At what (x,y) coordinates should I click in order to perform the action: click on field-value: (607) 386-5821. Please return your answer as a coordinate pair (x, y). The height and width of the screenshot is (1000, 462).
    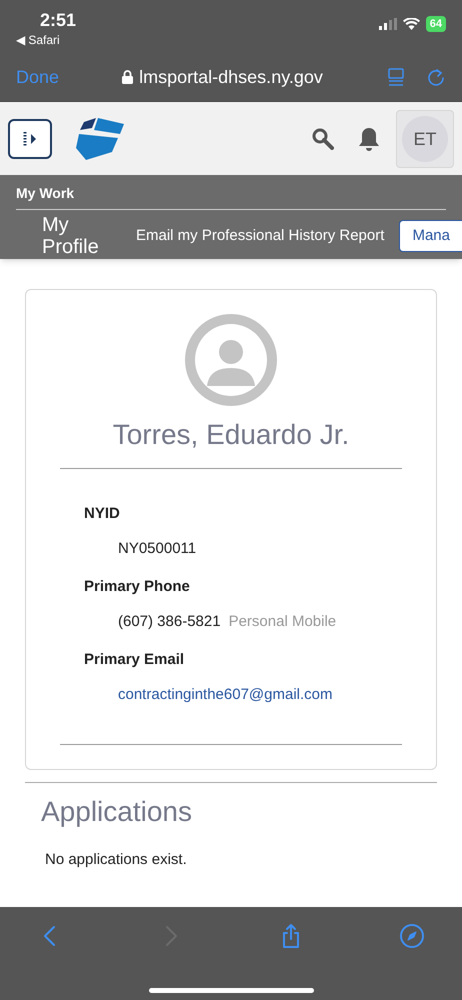
    Looking at the image, I should click on (169, 622).